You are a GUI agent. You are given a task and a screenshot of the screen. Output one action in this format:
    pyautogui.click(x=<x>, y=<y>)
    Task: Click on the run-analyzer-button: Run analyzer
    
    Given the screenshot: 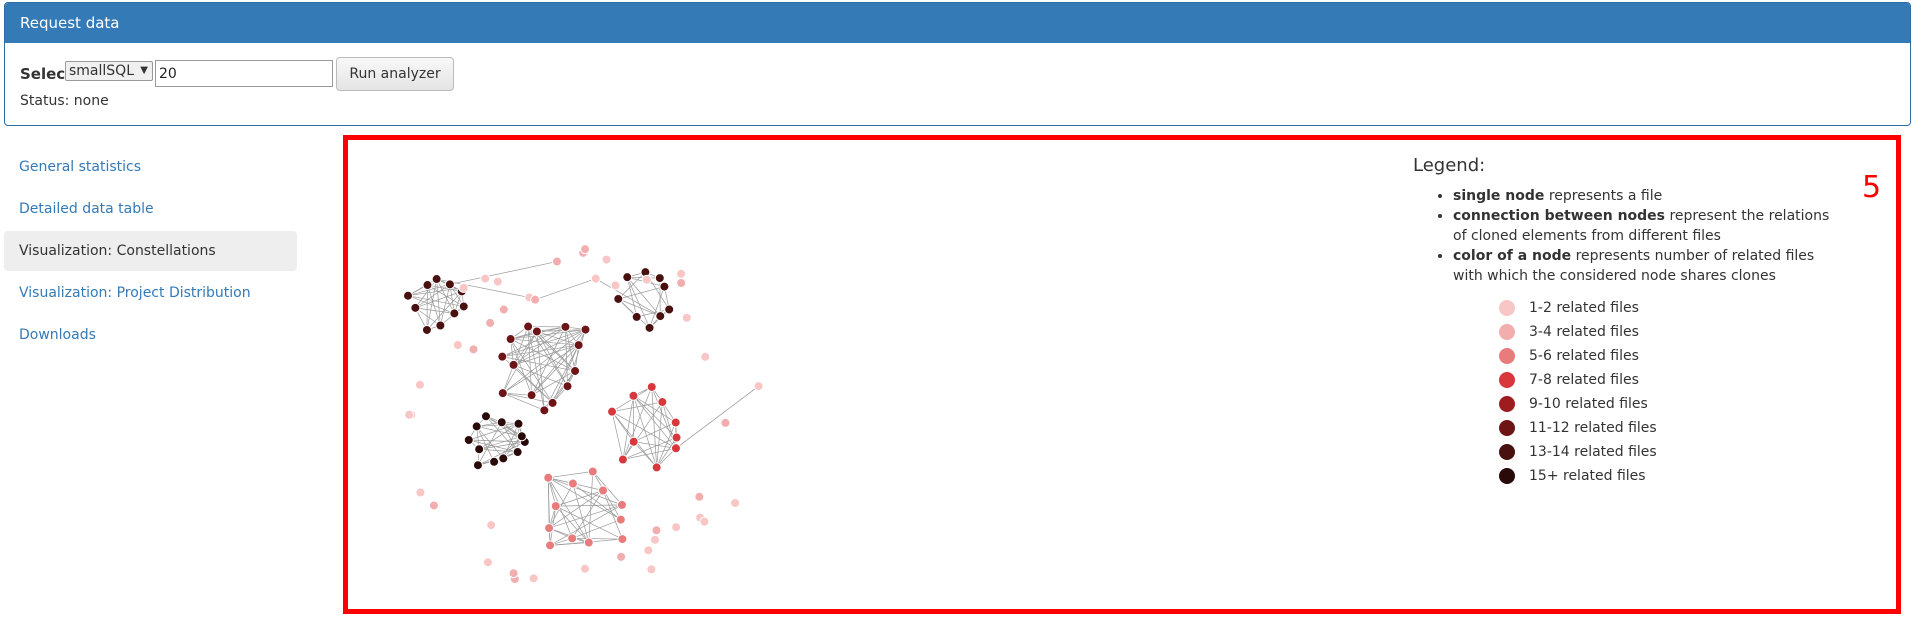 What is the action you would take?
    pyautogui.click(x=395, y=74)
    